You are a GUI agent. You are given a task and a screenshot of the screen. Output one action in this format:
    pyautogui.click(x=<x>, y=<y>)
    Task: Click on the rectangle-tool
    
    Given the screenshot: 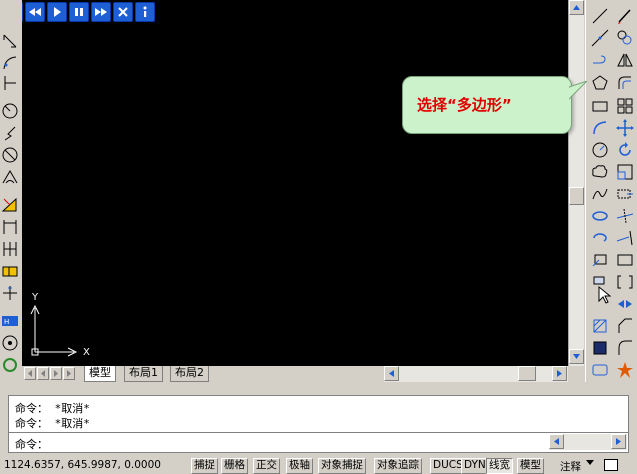 What is the action you would take?
    pyautogui.click(x=600, y=106)
    